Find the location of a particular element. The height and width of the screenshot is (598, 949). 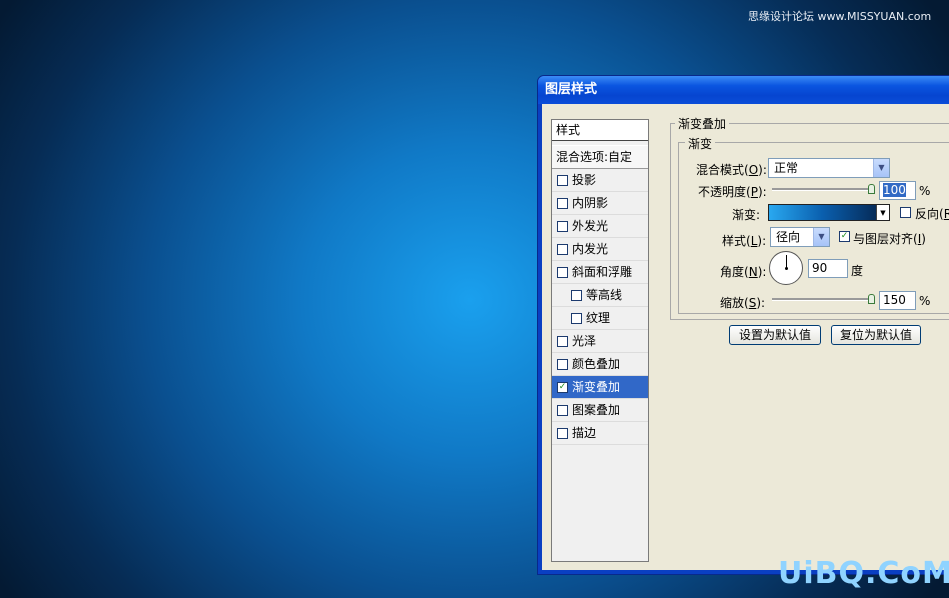

gradient-label: 渐变: is located at coordinates (746, 215).